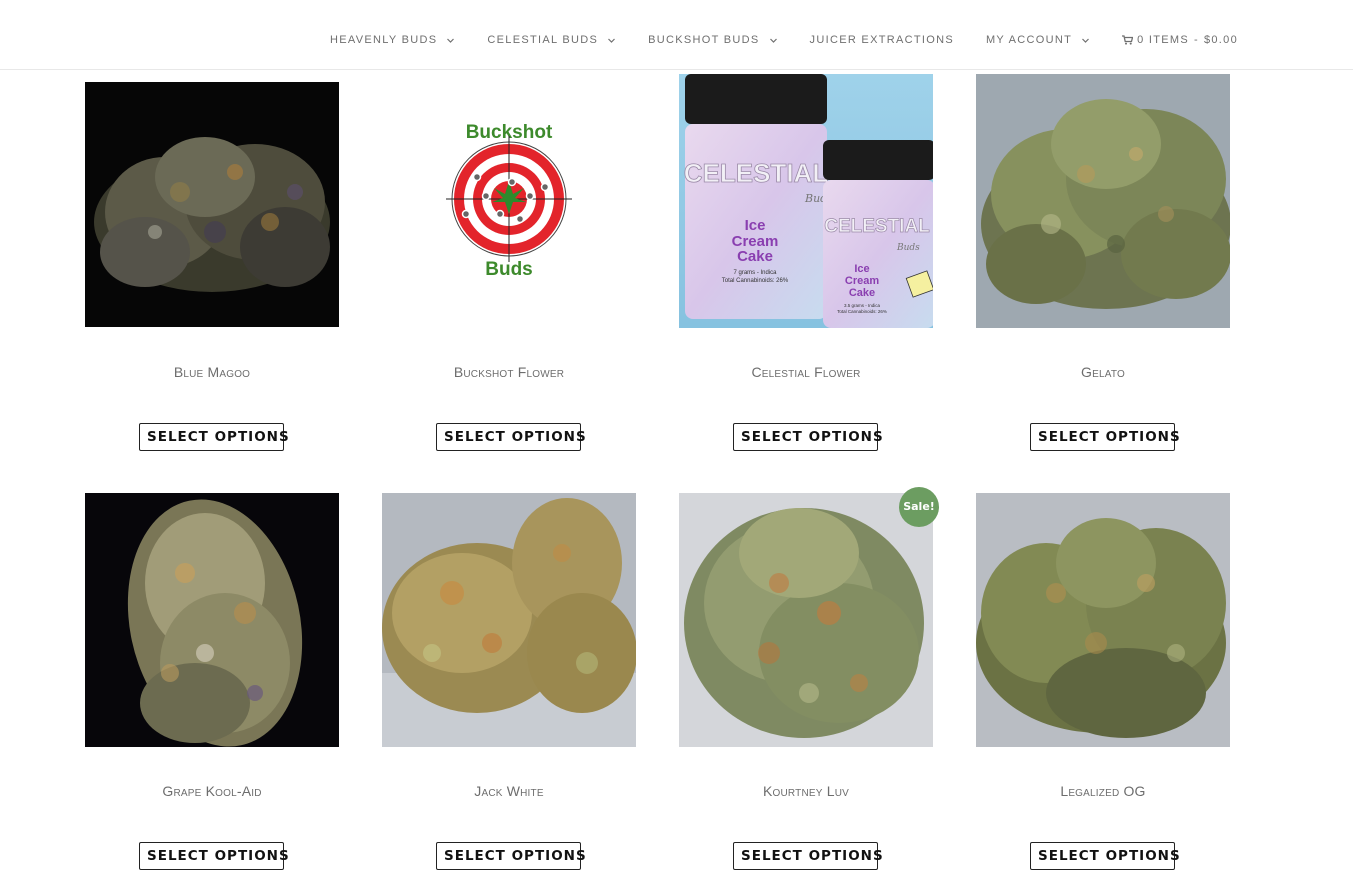 The height and width of the screenshot is (873, 1353). What do you see at coordinates (806, 372) in the screenshot?
I see `product-name: Celestial Flower` at bounding box center [806, 372].